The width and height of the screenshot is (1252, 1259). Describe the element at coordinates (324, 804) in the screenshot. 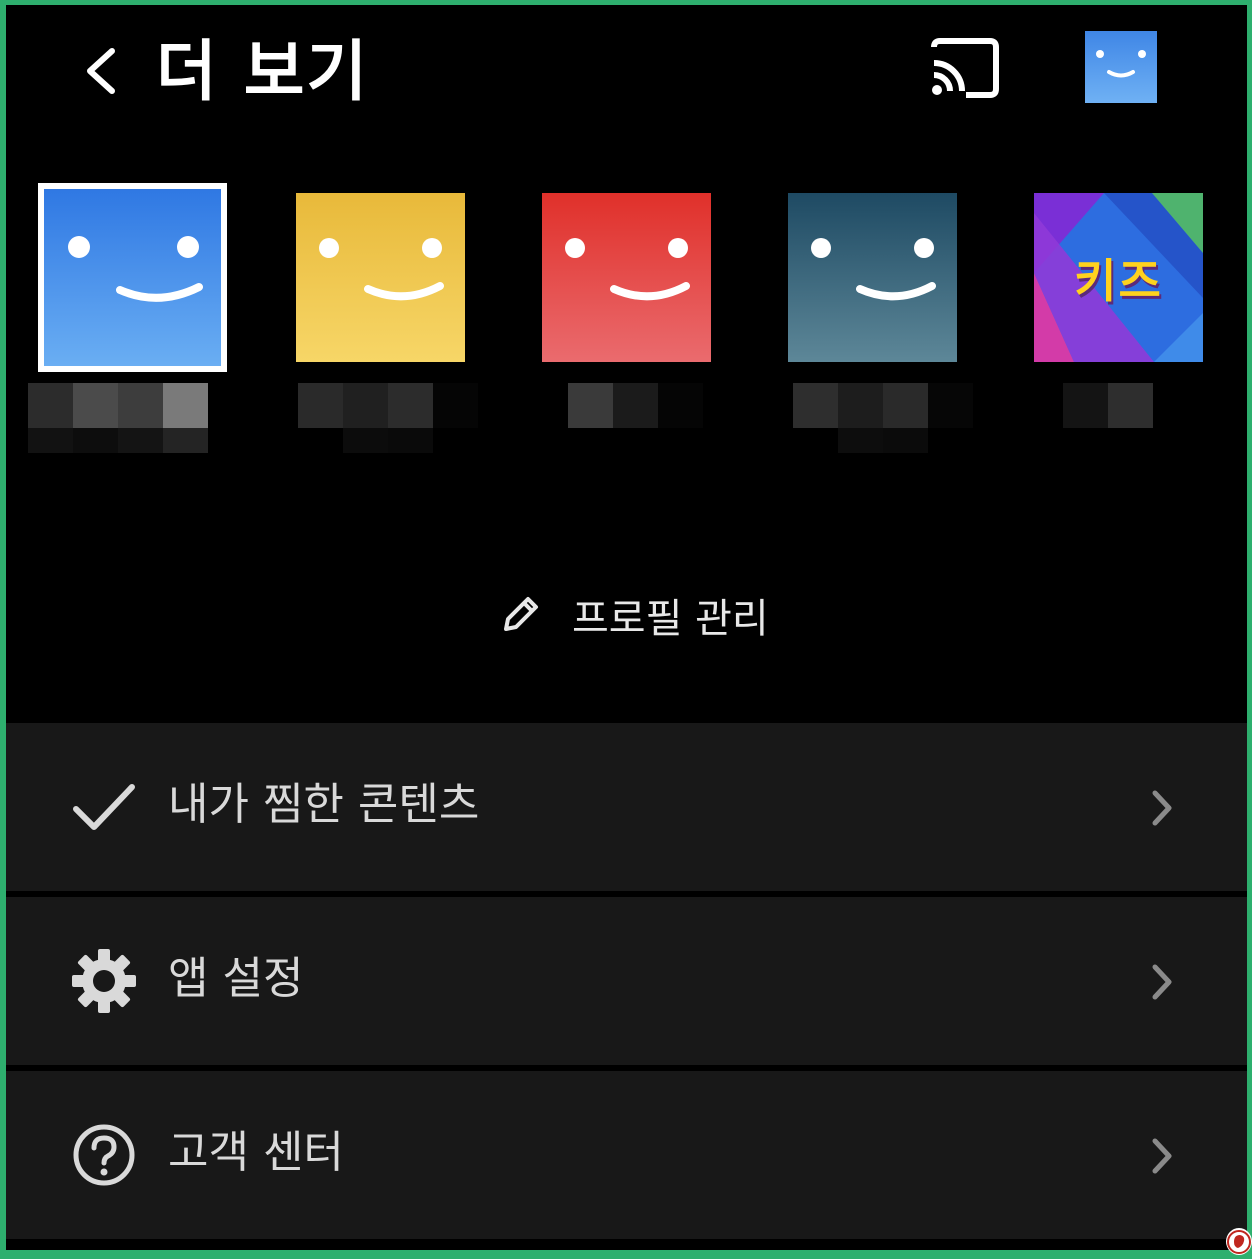

I see `menu-item-label: 내가 찜한 콘텐츠` at that location.